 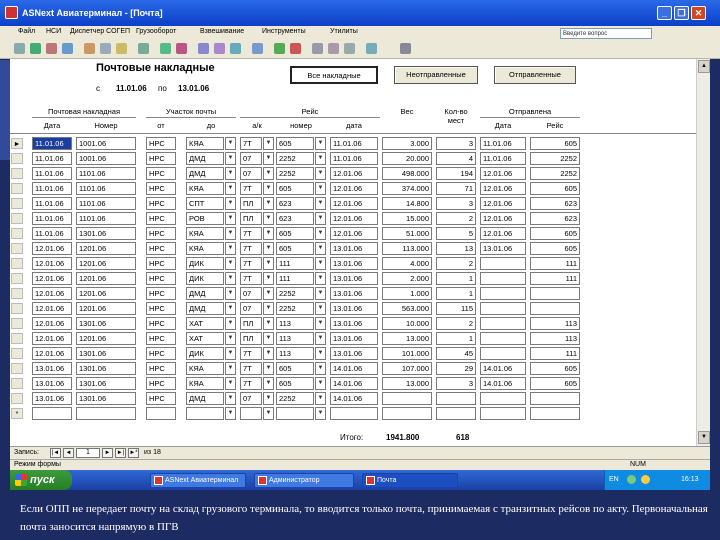 I want to click on copy-icon, so click(x=105, y=48).